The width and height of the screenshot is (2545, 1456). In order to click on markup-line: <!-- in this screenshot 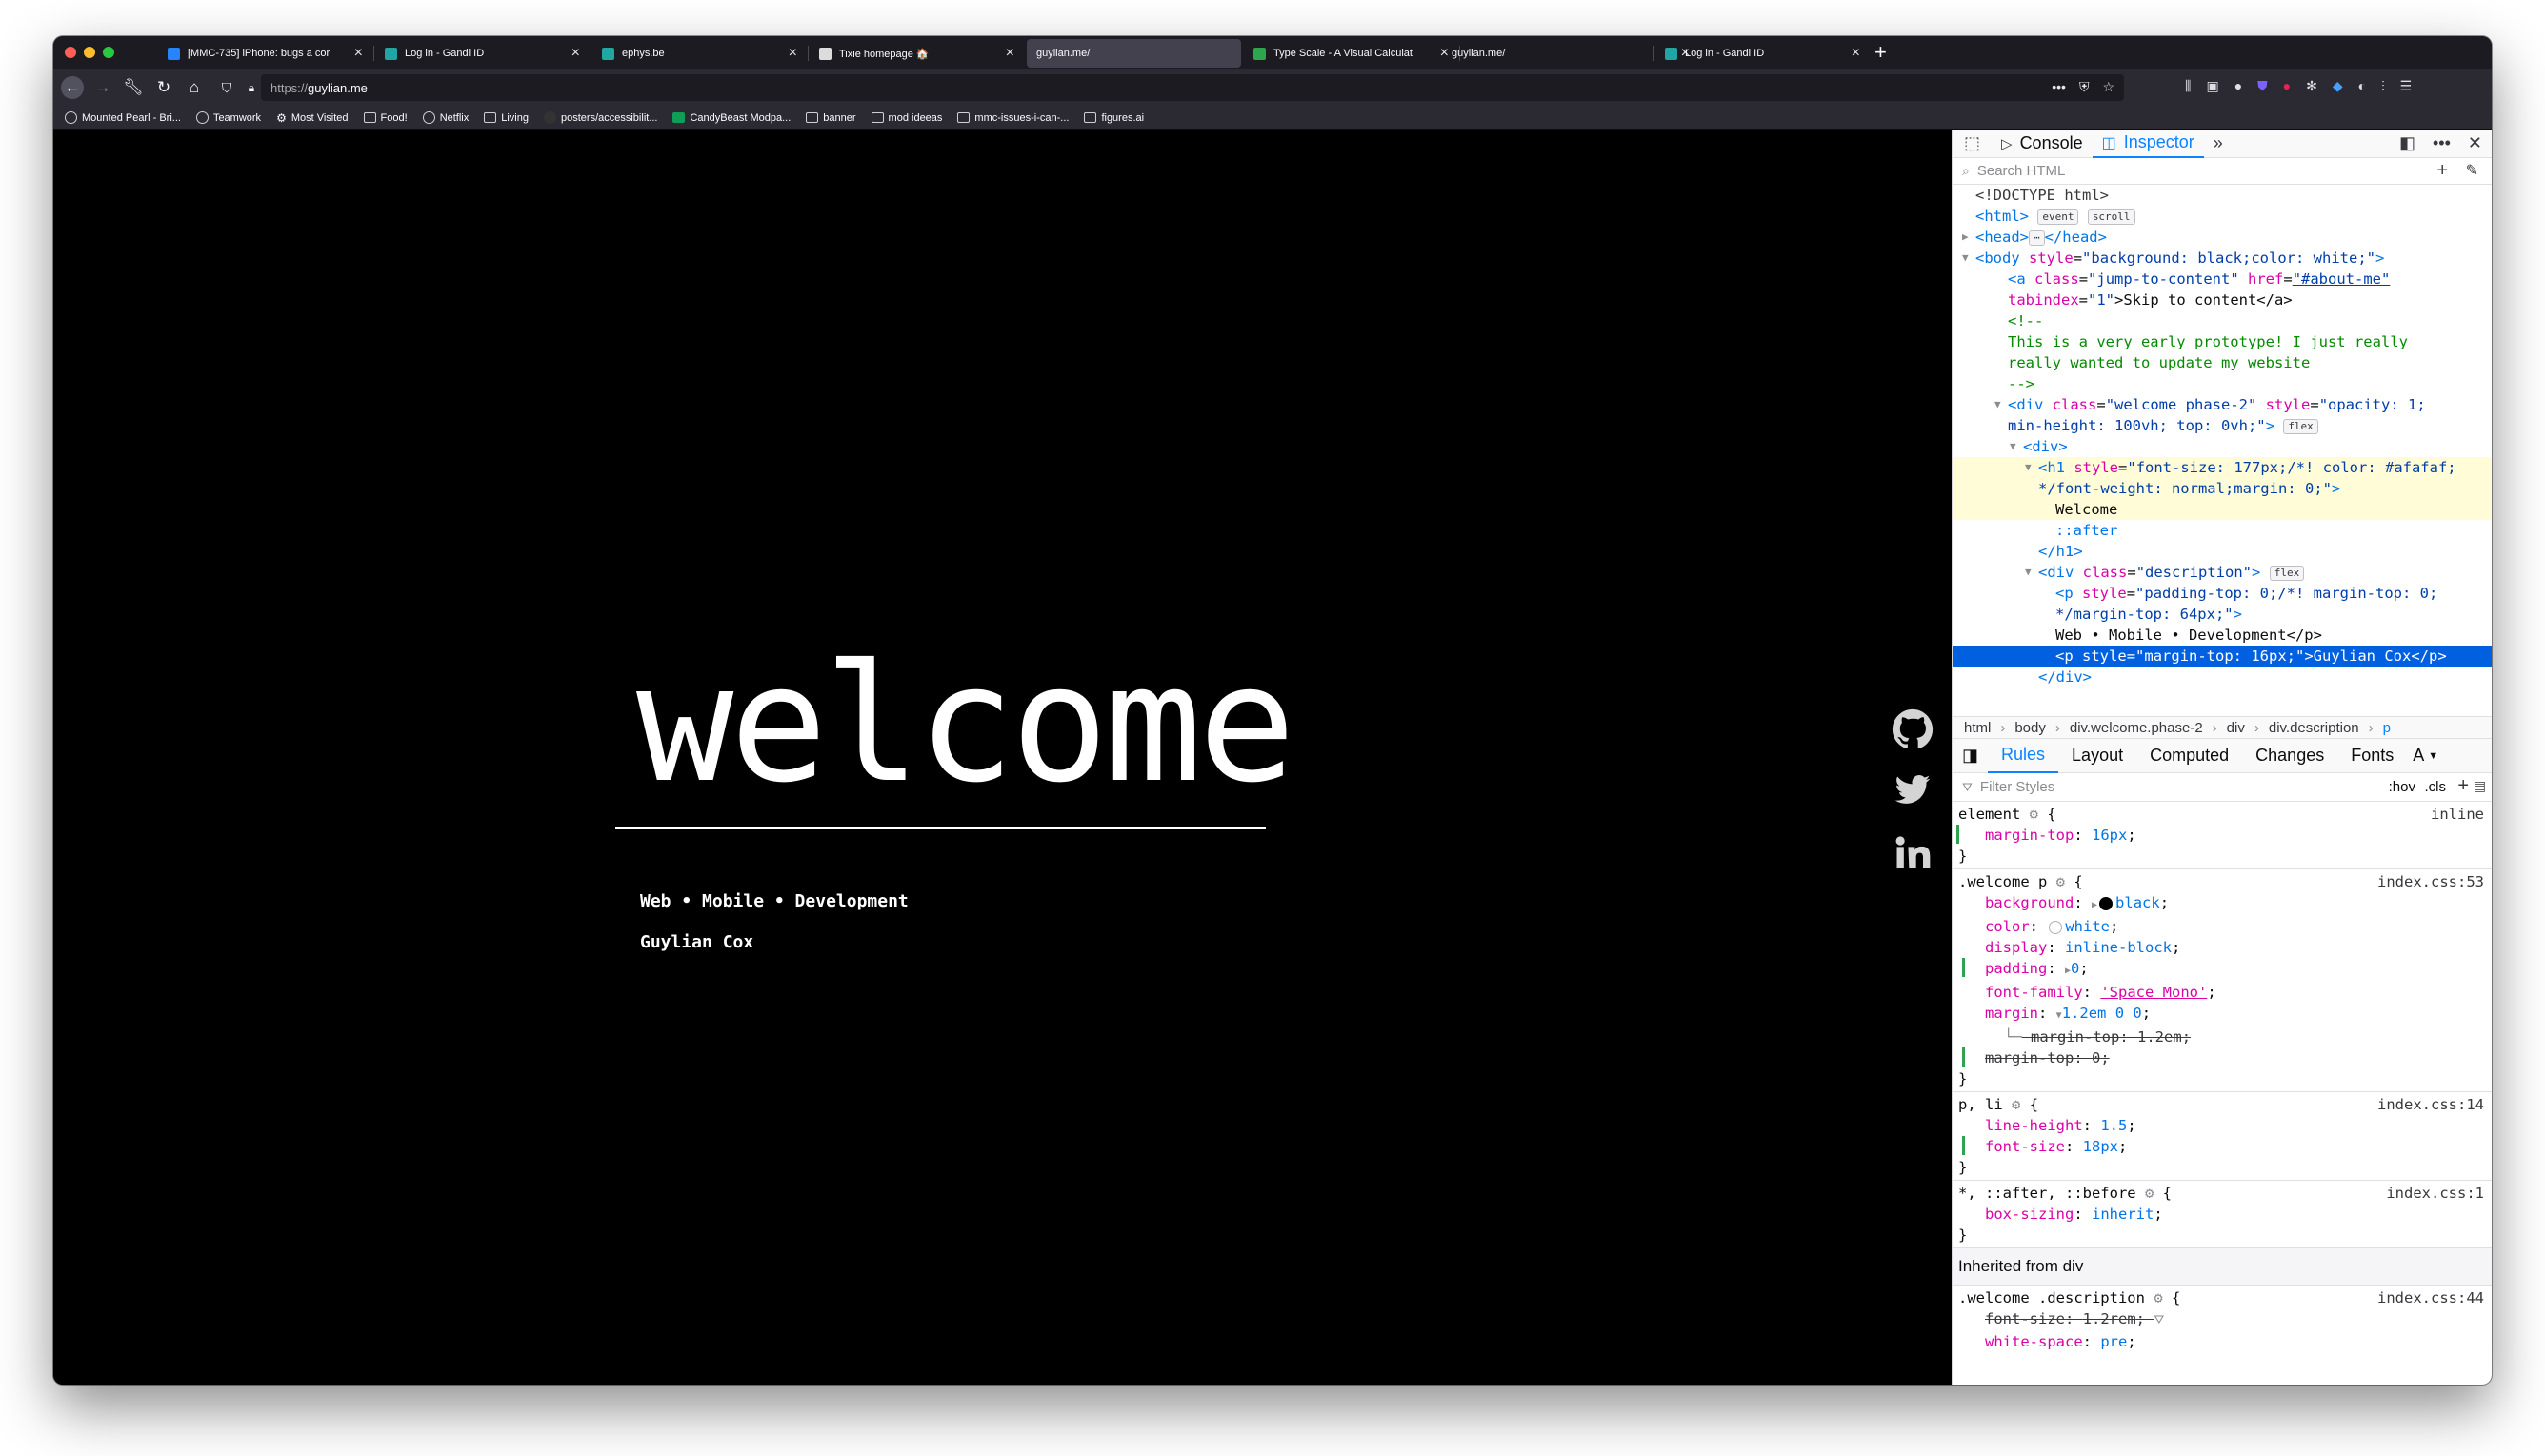, I will do `click(2222, 321)`.